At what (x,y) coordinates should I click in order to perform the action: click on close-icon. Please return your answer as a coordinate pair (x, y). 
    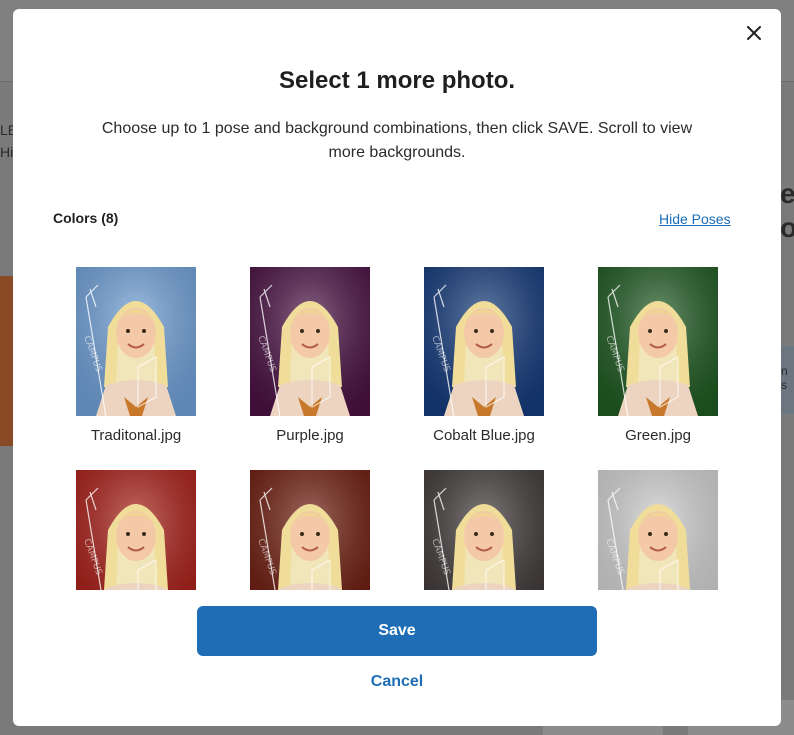
    Looking at the image, I should click on (754, 33).